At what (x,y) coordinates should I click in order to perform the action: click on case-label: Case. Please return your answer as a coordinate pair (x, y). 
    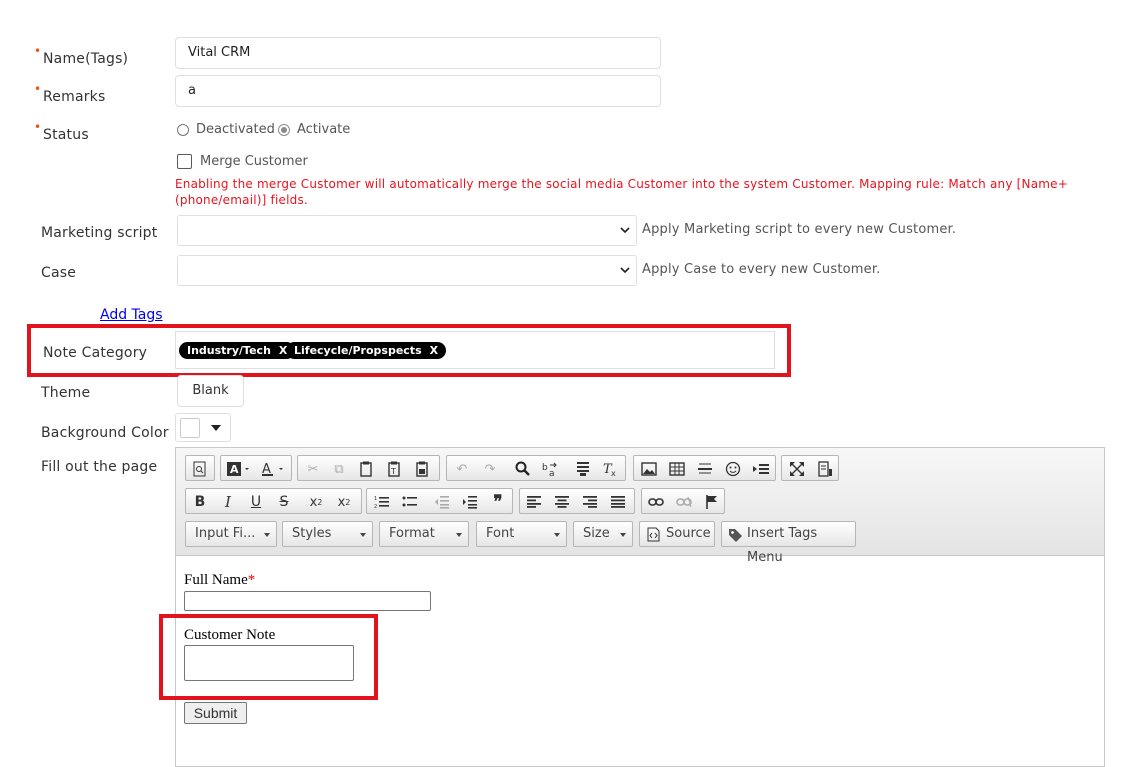
    Looking at the image, I should click on (59, 273).